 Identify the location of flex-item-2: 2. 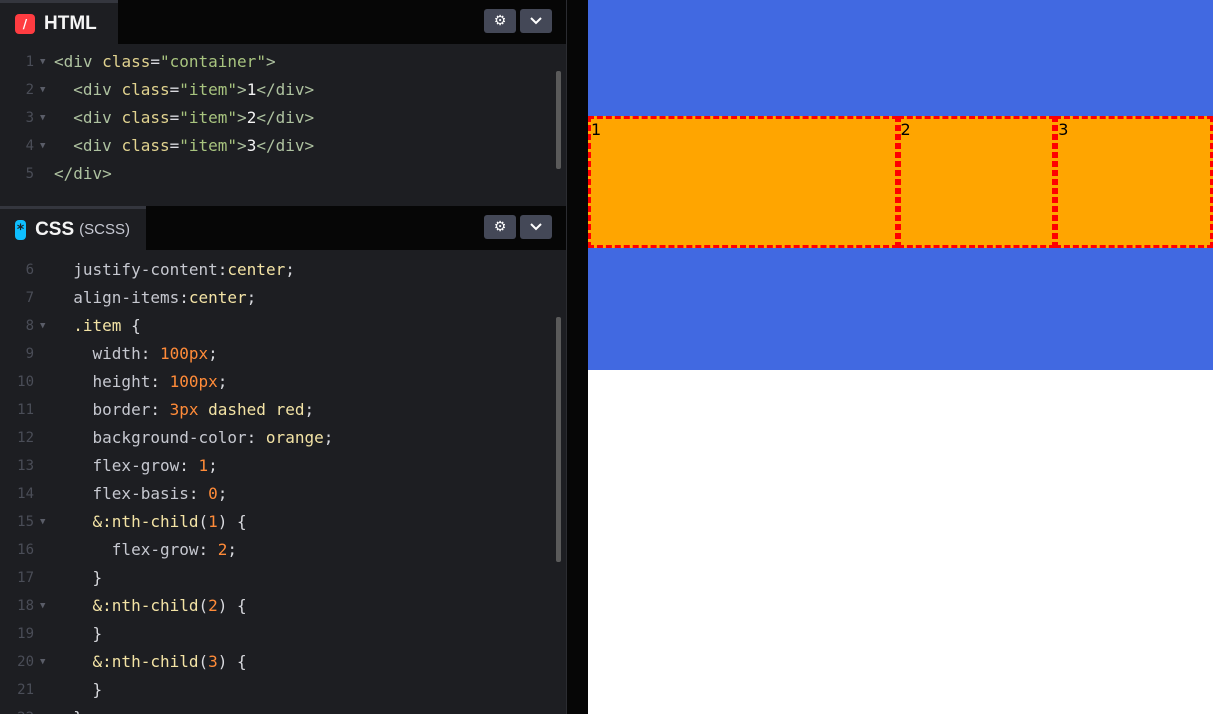
(976, 182).